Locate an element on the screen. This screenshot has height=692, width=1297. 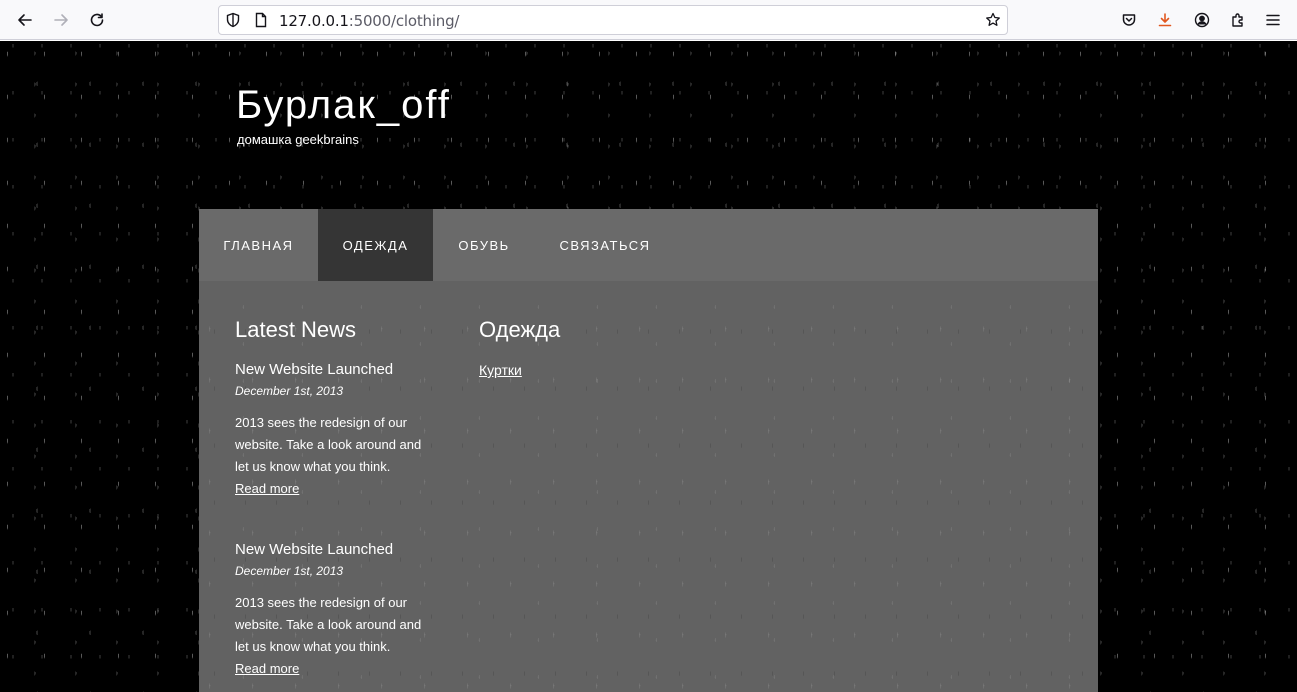
extensions-icon is located at coordinates (1238, 20).